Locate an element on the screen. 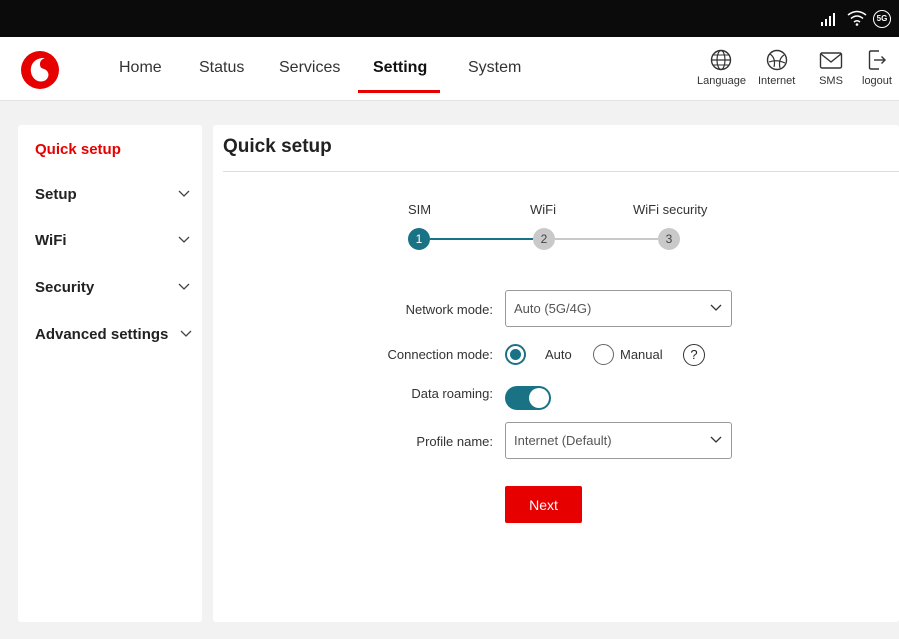 Image resolution: width=899 pixels, height=639 pixels. connection-mode-label: Connection mode: is located at coordinates (440, 354).